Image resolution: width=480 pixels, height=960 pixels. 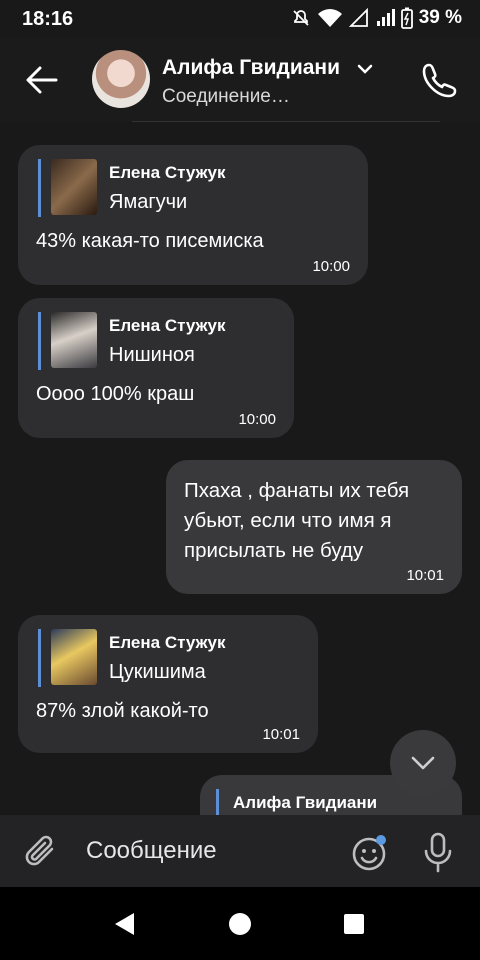 What do you see at coordinates (169, 658) in the screenshot?
I see `reply-quote: Елена Стужук Цукишима` at bounding box center [169, 658].